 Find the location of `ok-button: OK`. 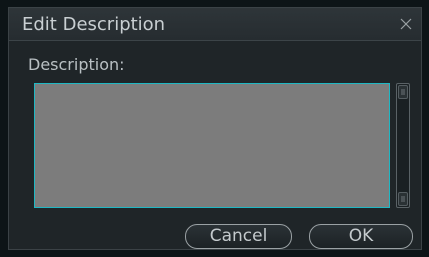

ok-button: OK is located at coordinates (361, 236).